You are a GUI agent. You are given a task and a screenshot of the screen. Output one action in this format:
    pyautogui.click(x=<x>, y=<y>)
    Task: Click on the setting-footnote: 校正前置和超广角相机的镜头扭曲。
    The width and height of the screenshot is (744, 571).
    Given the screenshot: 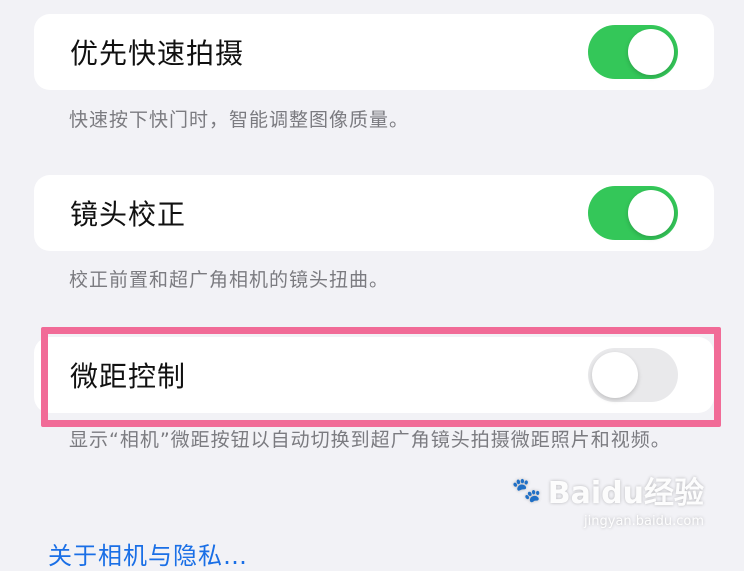 What is the action you would take?
    pyautogui.click(x=229, y=280)
    